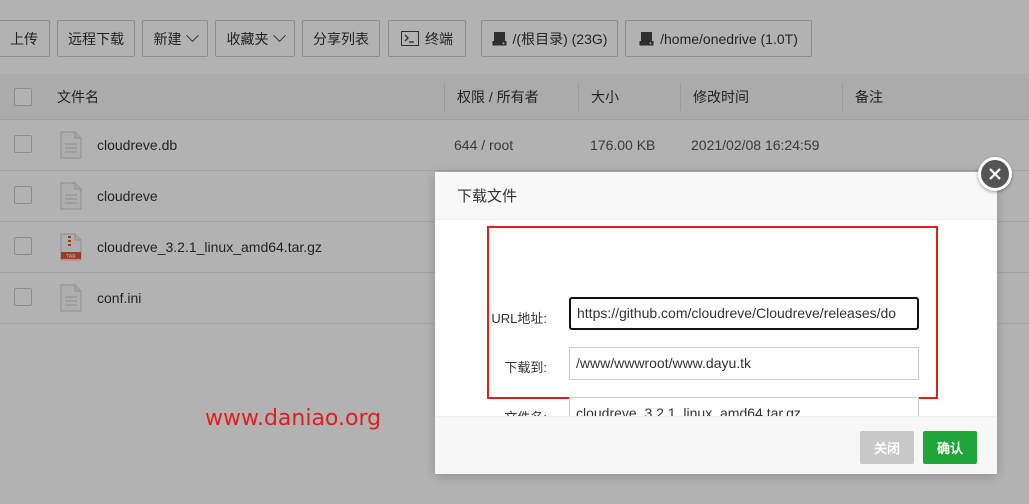 The width and height of the screenshot is (1029, 504). I want to click on close-icon, so click(995, 174).